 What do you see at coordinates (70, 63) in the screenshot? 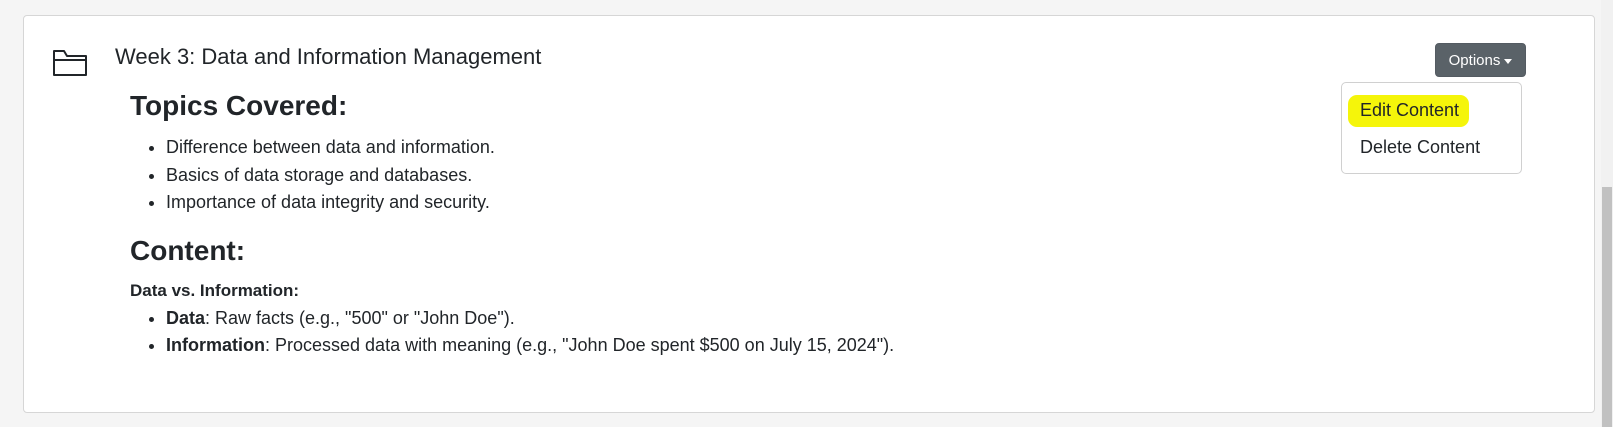
I see `folder-icon` at bounding box center [70, 63].